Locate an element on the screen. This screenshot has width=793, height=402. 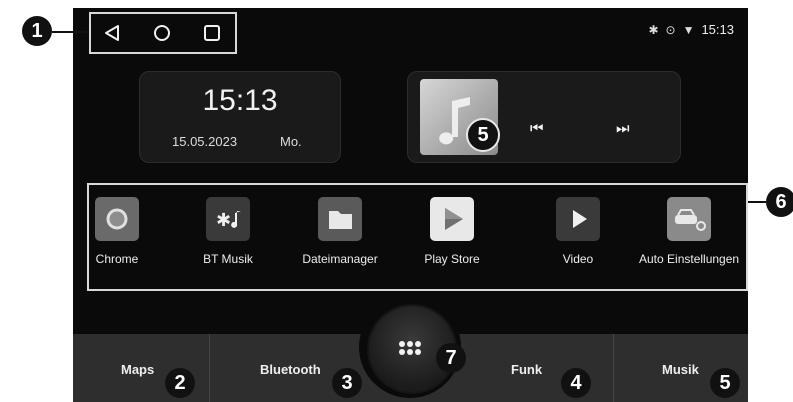
dock-musik-label: Musik is located at coordinates (680, 369).